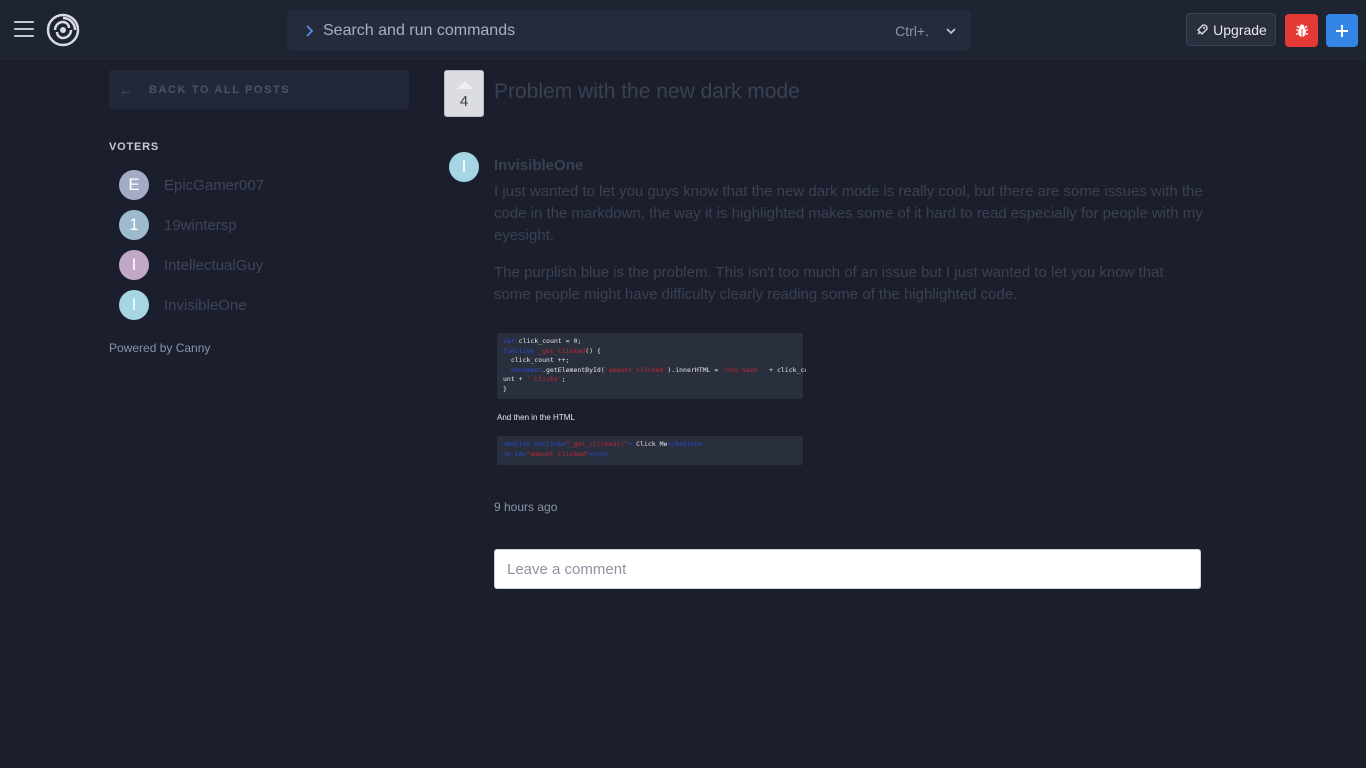 The image size is (1366, 768). I want to click on chevron-down-icon, so click(951, 31).